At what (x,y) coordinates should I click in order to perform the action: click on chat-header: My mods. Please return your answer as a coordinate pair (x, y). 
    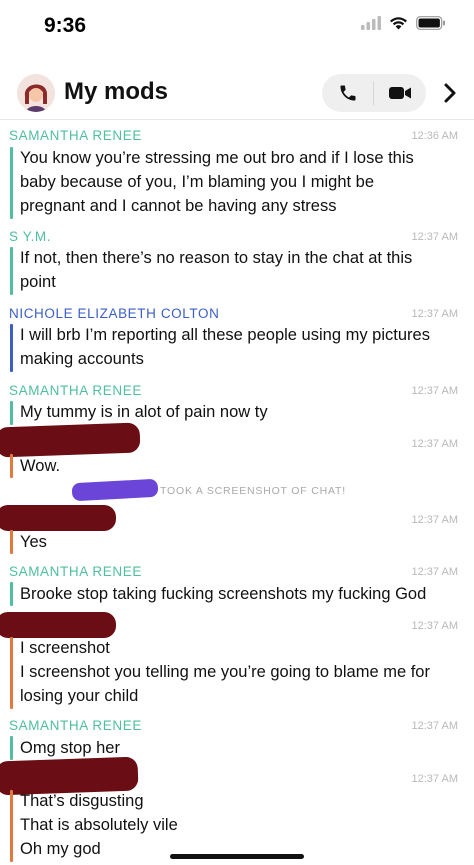
    Looking at the image, I should click on (237, 93).